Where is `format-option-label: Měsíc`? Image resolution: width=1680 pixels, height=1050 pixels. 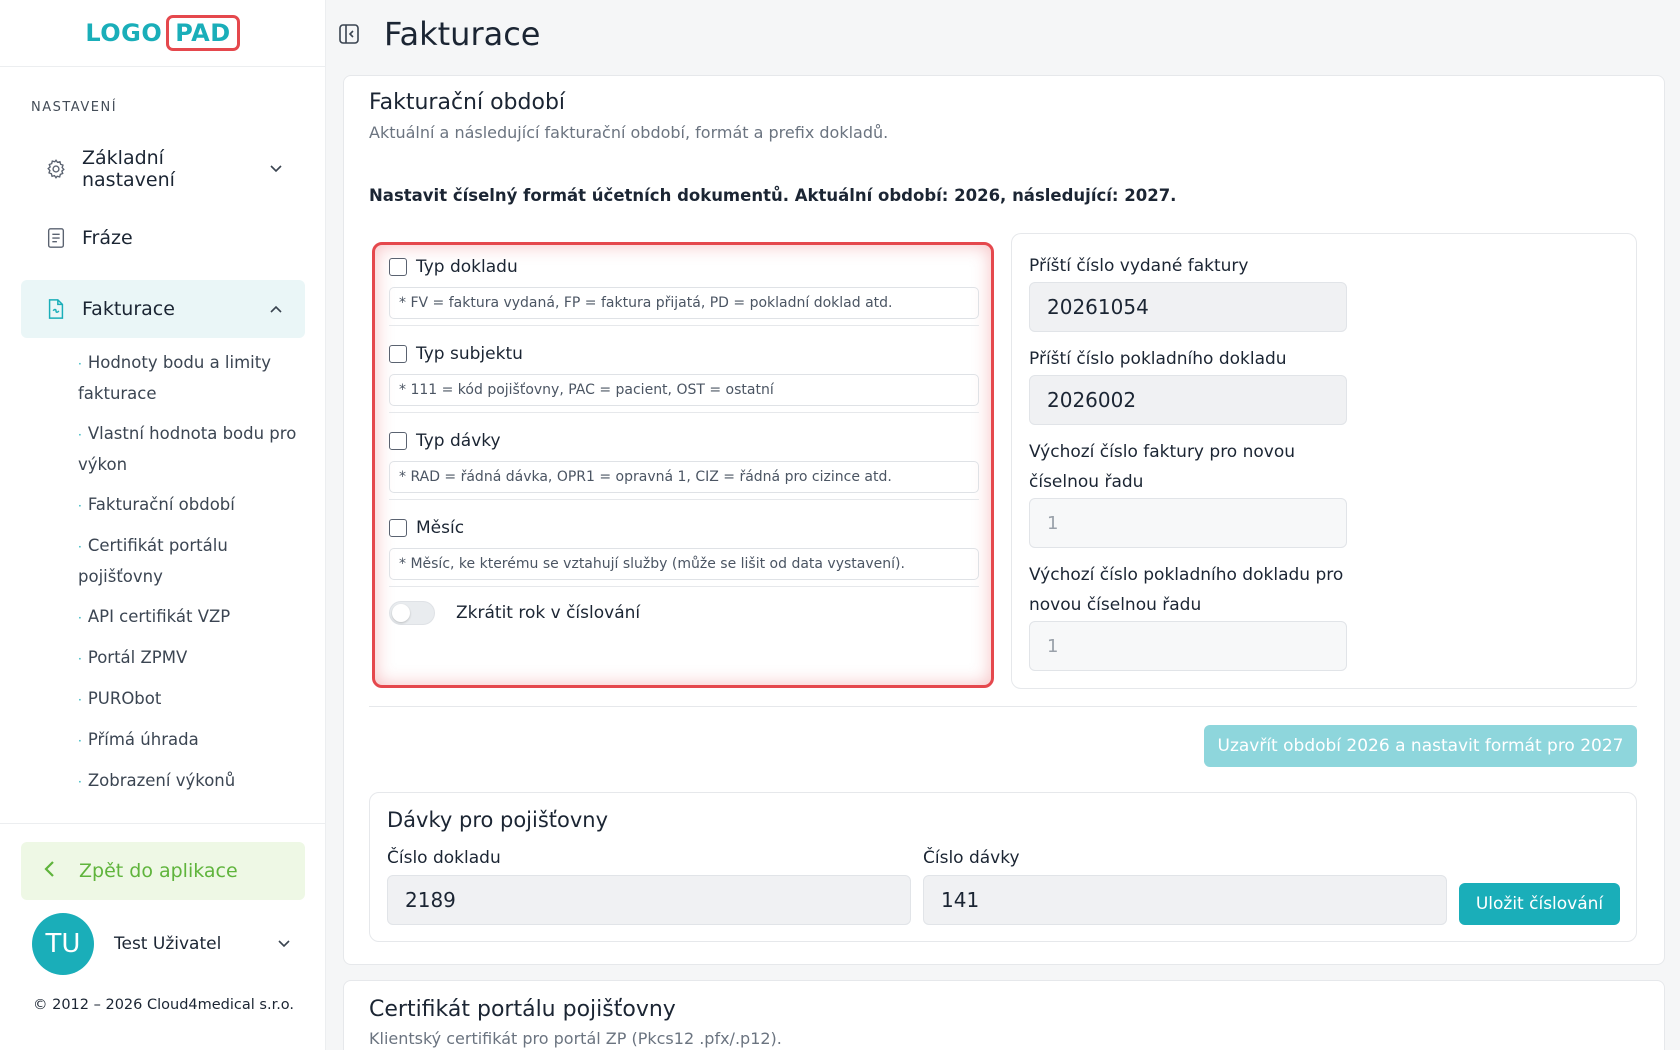
format-option-label: Měsíc is located at coordinates (440, 528).